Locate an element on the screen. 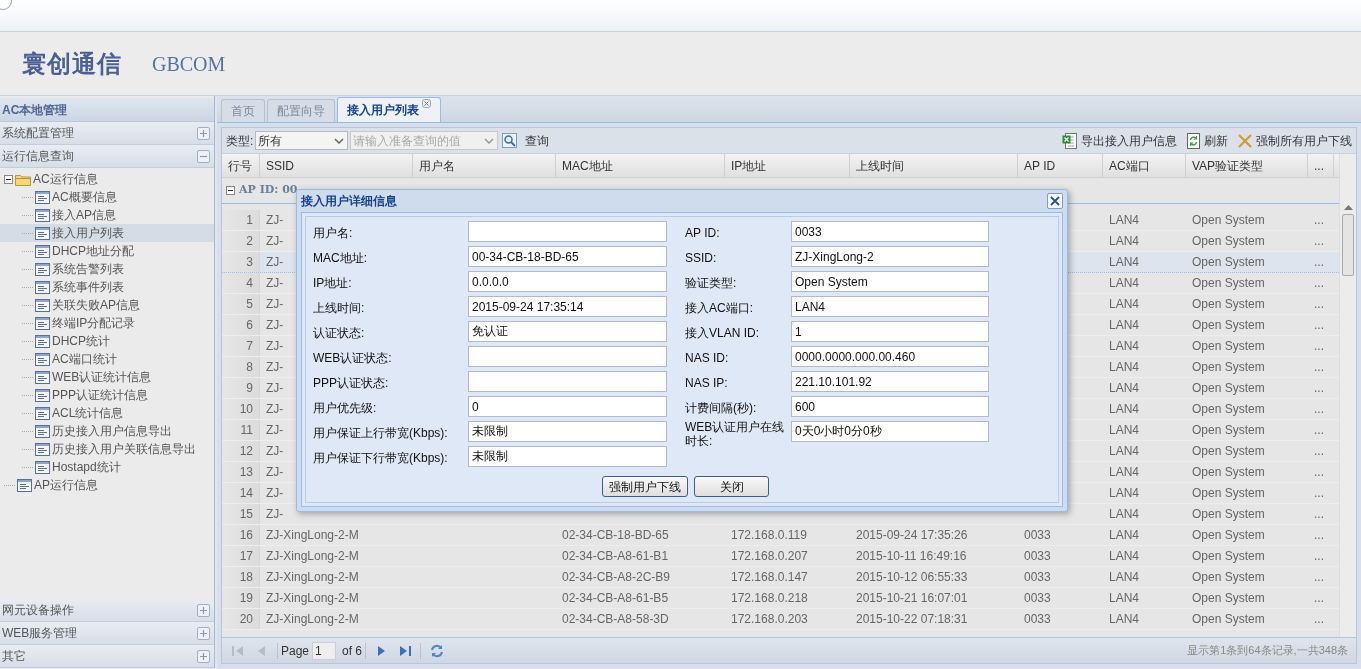 The width and height of the screenshot is (1361, 669). document-icon is located at coordinates (42, 467).